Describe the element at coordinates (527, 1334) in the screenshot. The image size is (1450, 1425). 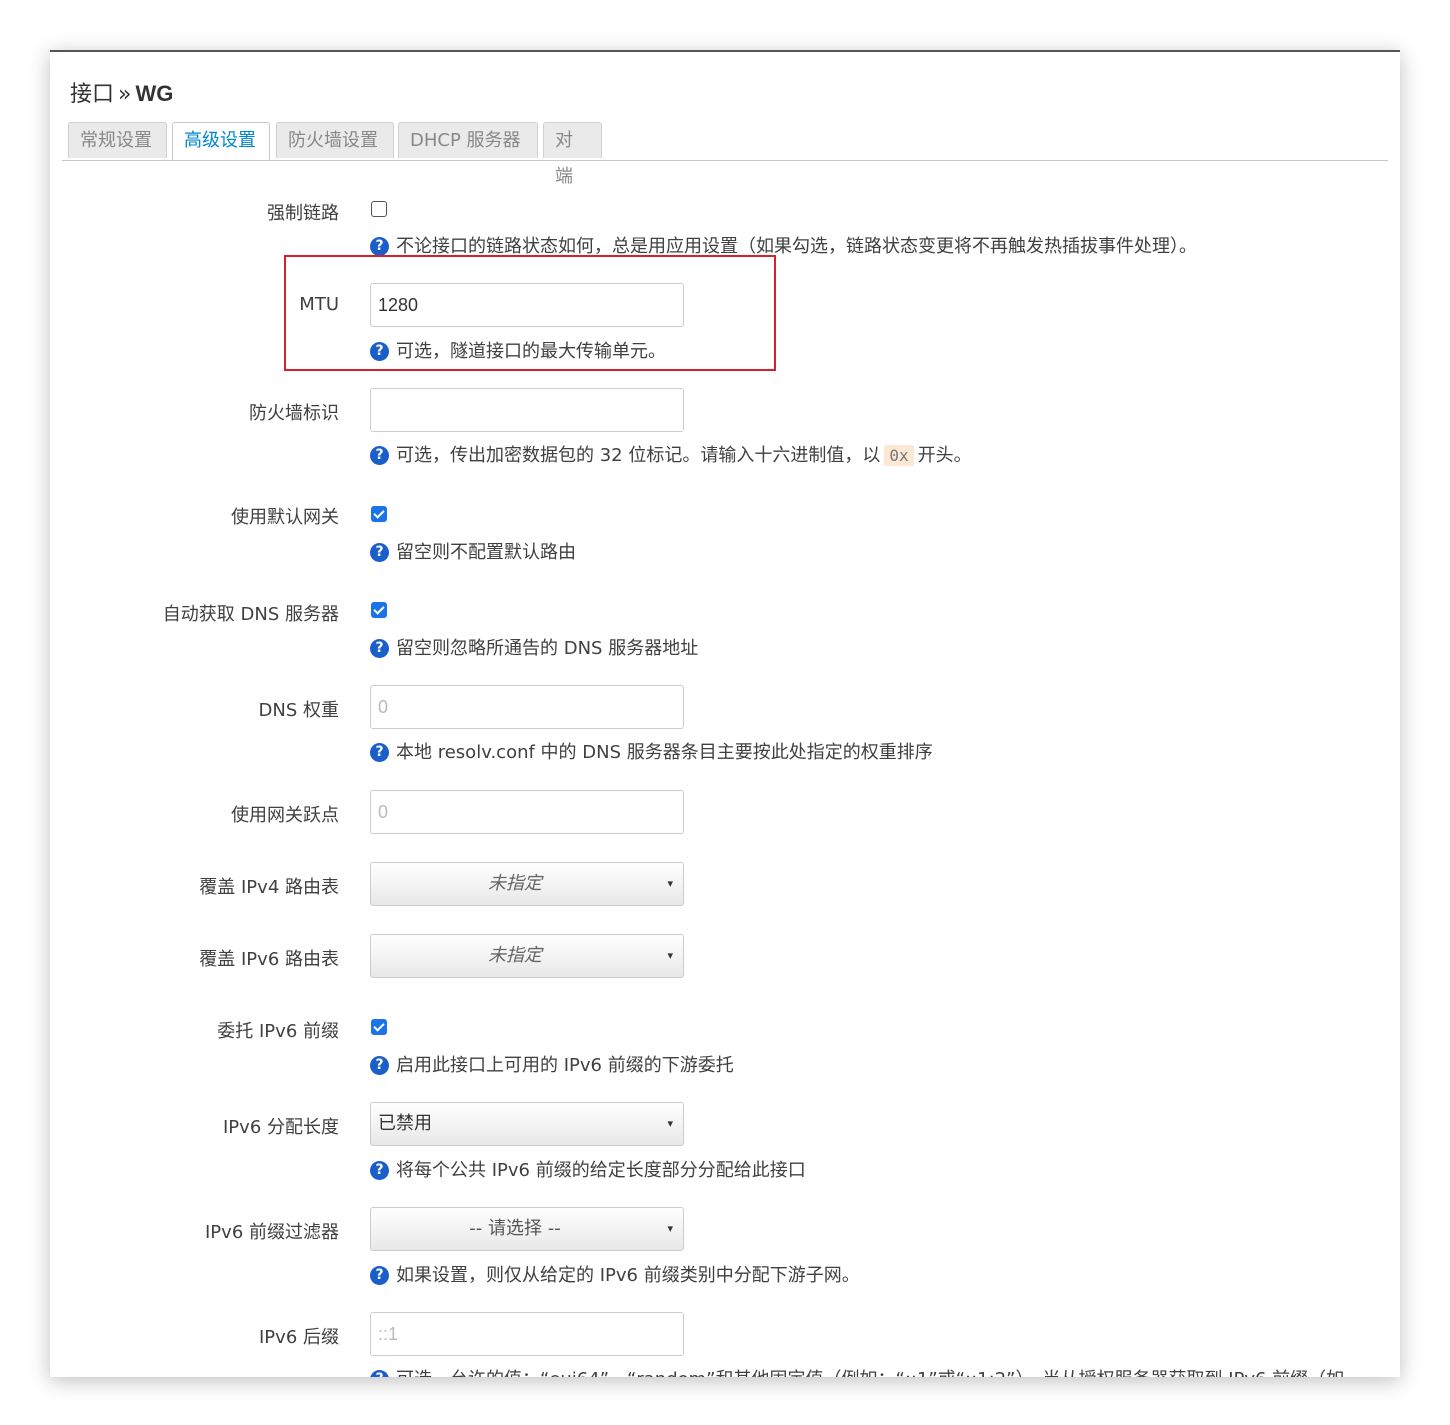
I see `ipv6-suffix-input` at that location.